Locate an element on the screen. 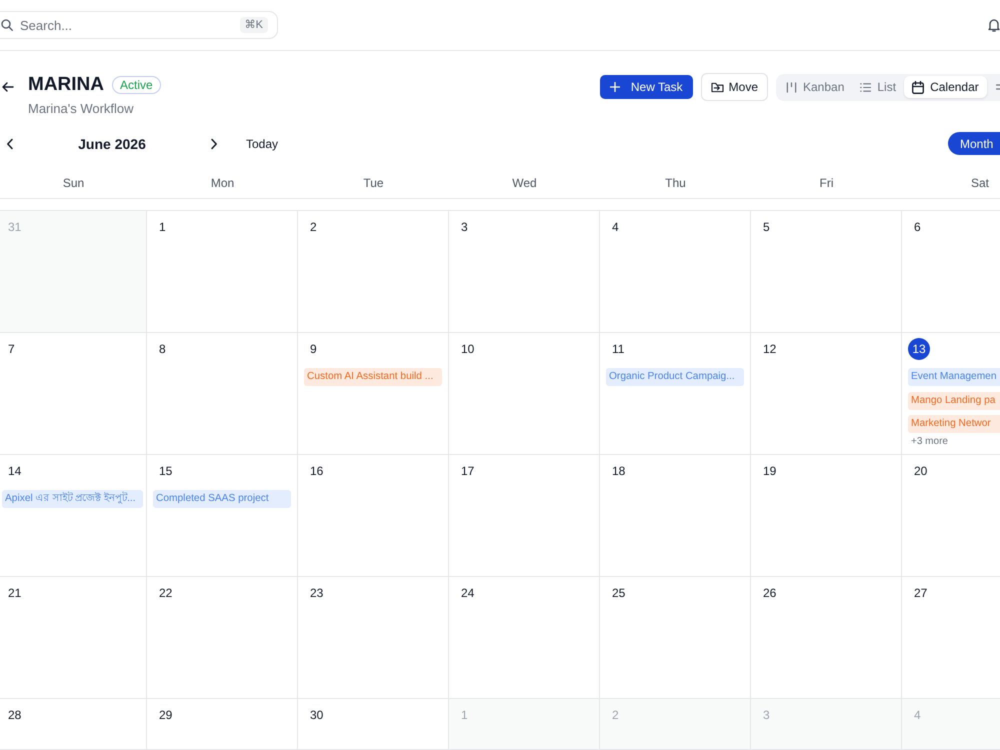  day-cell: 6 is located at coordinates (951, 272).